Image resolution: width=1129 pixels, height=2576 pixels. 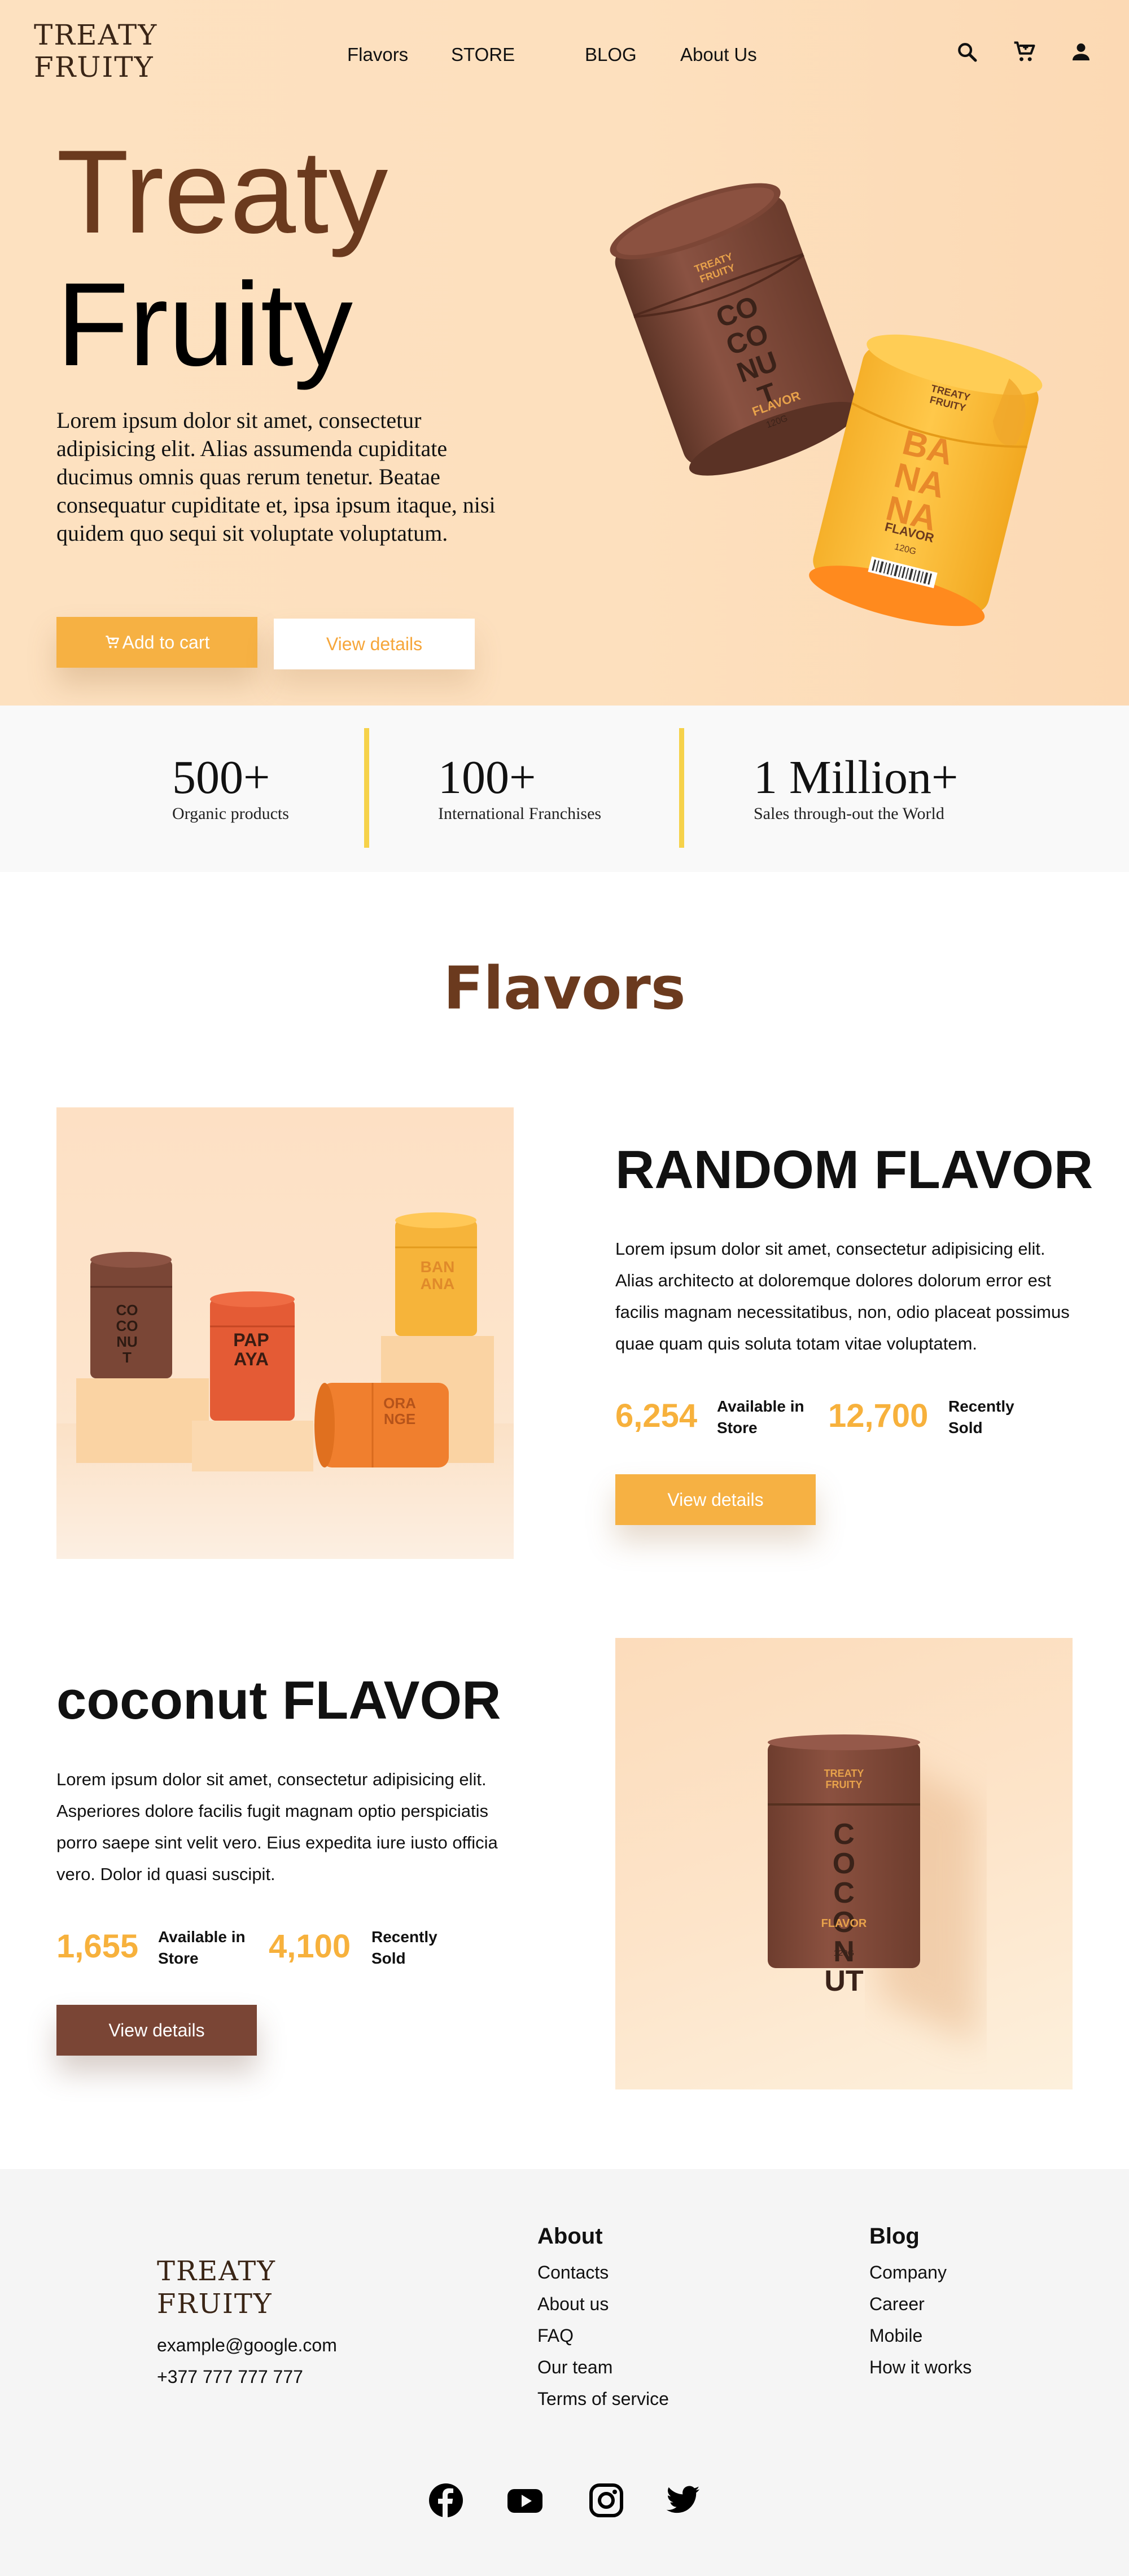 I want to click on hero-title-line-1: Treaty, so click(x=222, y=191).